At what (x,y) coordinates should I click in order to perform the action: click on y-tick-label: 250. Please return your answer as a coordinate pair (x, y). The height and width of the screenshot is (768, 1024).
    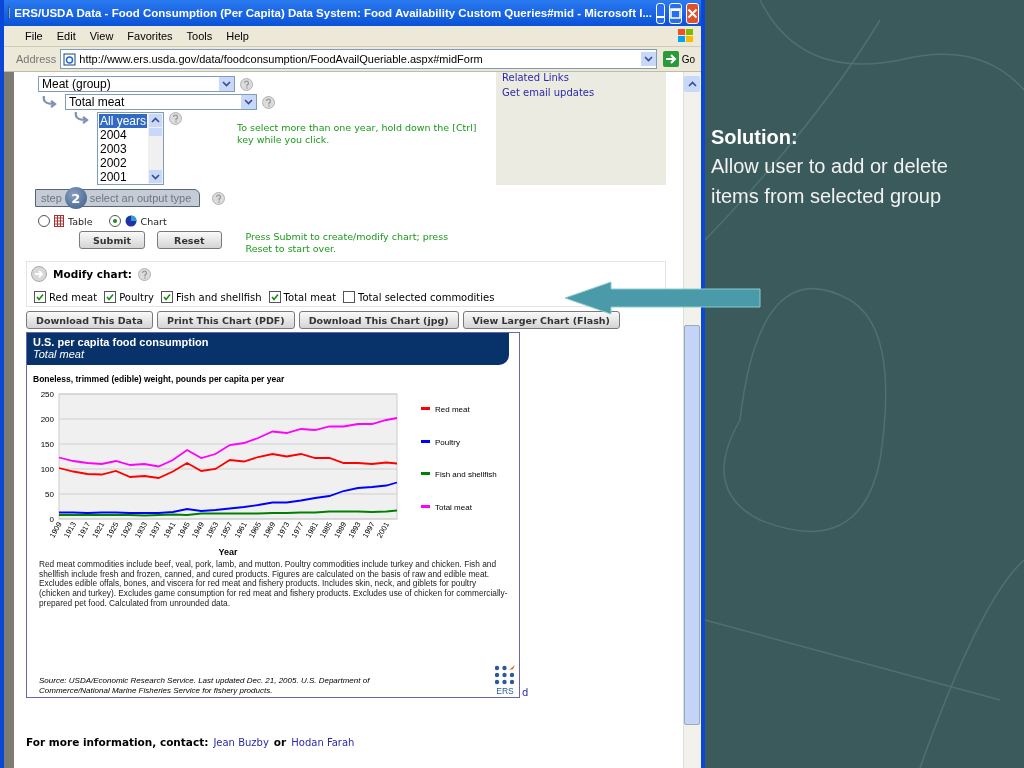
    Looking at the image, I should click on (47, 394).